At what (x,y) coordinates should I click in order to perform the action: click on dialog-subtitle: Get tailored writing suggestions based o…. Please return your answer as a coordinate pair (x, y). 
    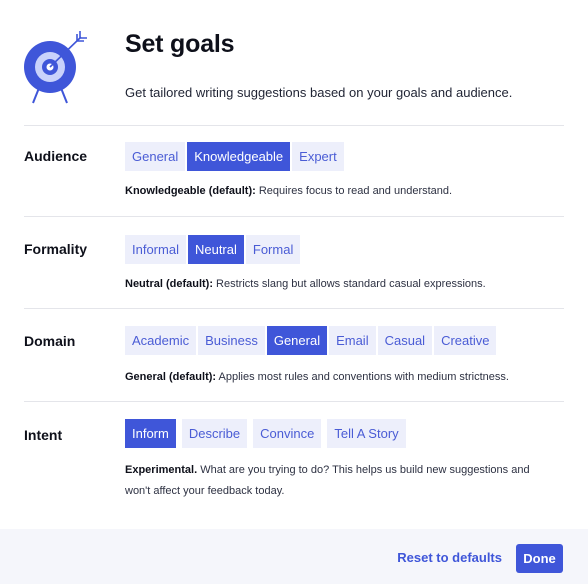
    Looking at the image, I should click on (319, 92).